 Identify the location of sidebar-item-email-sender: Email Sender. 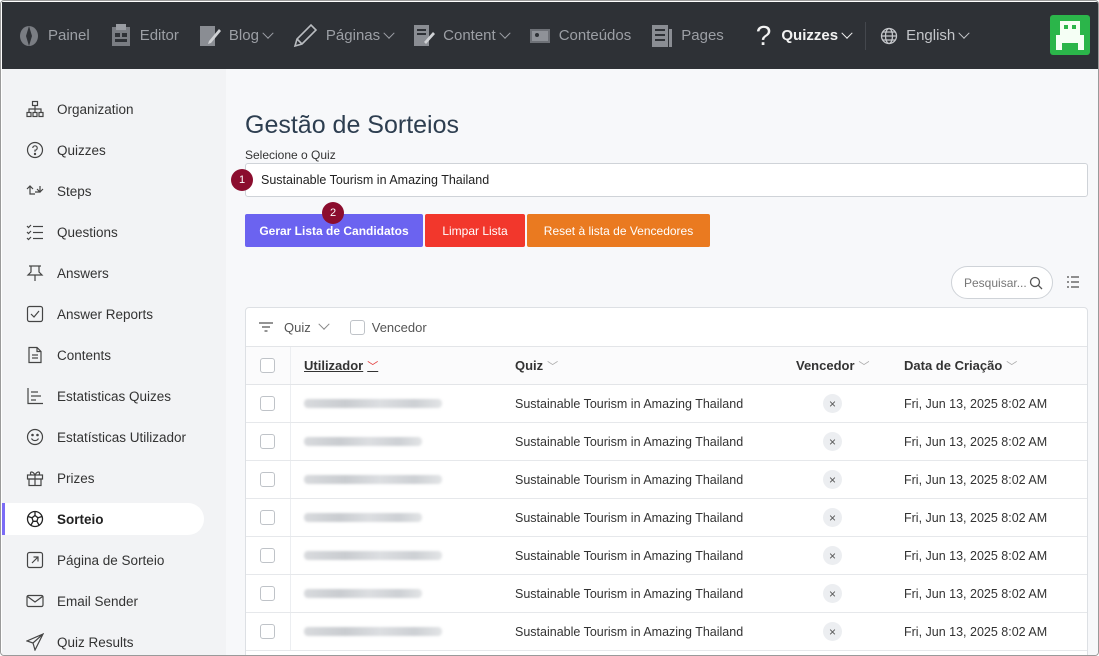
(103, 601).